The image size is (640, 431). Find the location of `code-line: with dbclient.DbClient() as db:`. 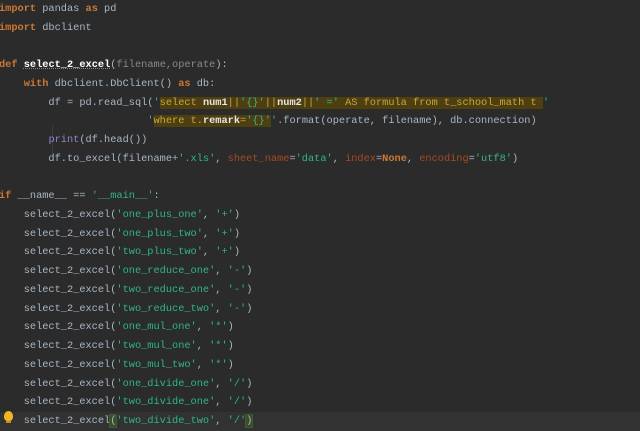

code-line: with dbclient.DbClient() as db: is located at coordinates (320, 84).